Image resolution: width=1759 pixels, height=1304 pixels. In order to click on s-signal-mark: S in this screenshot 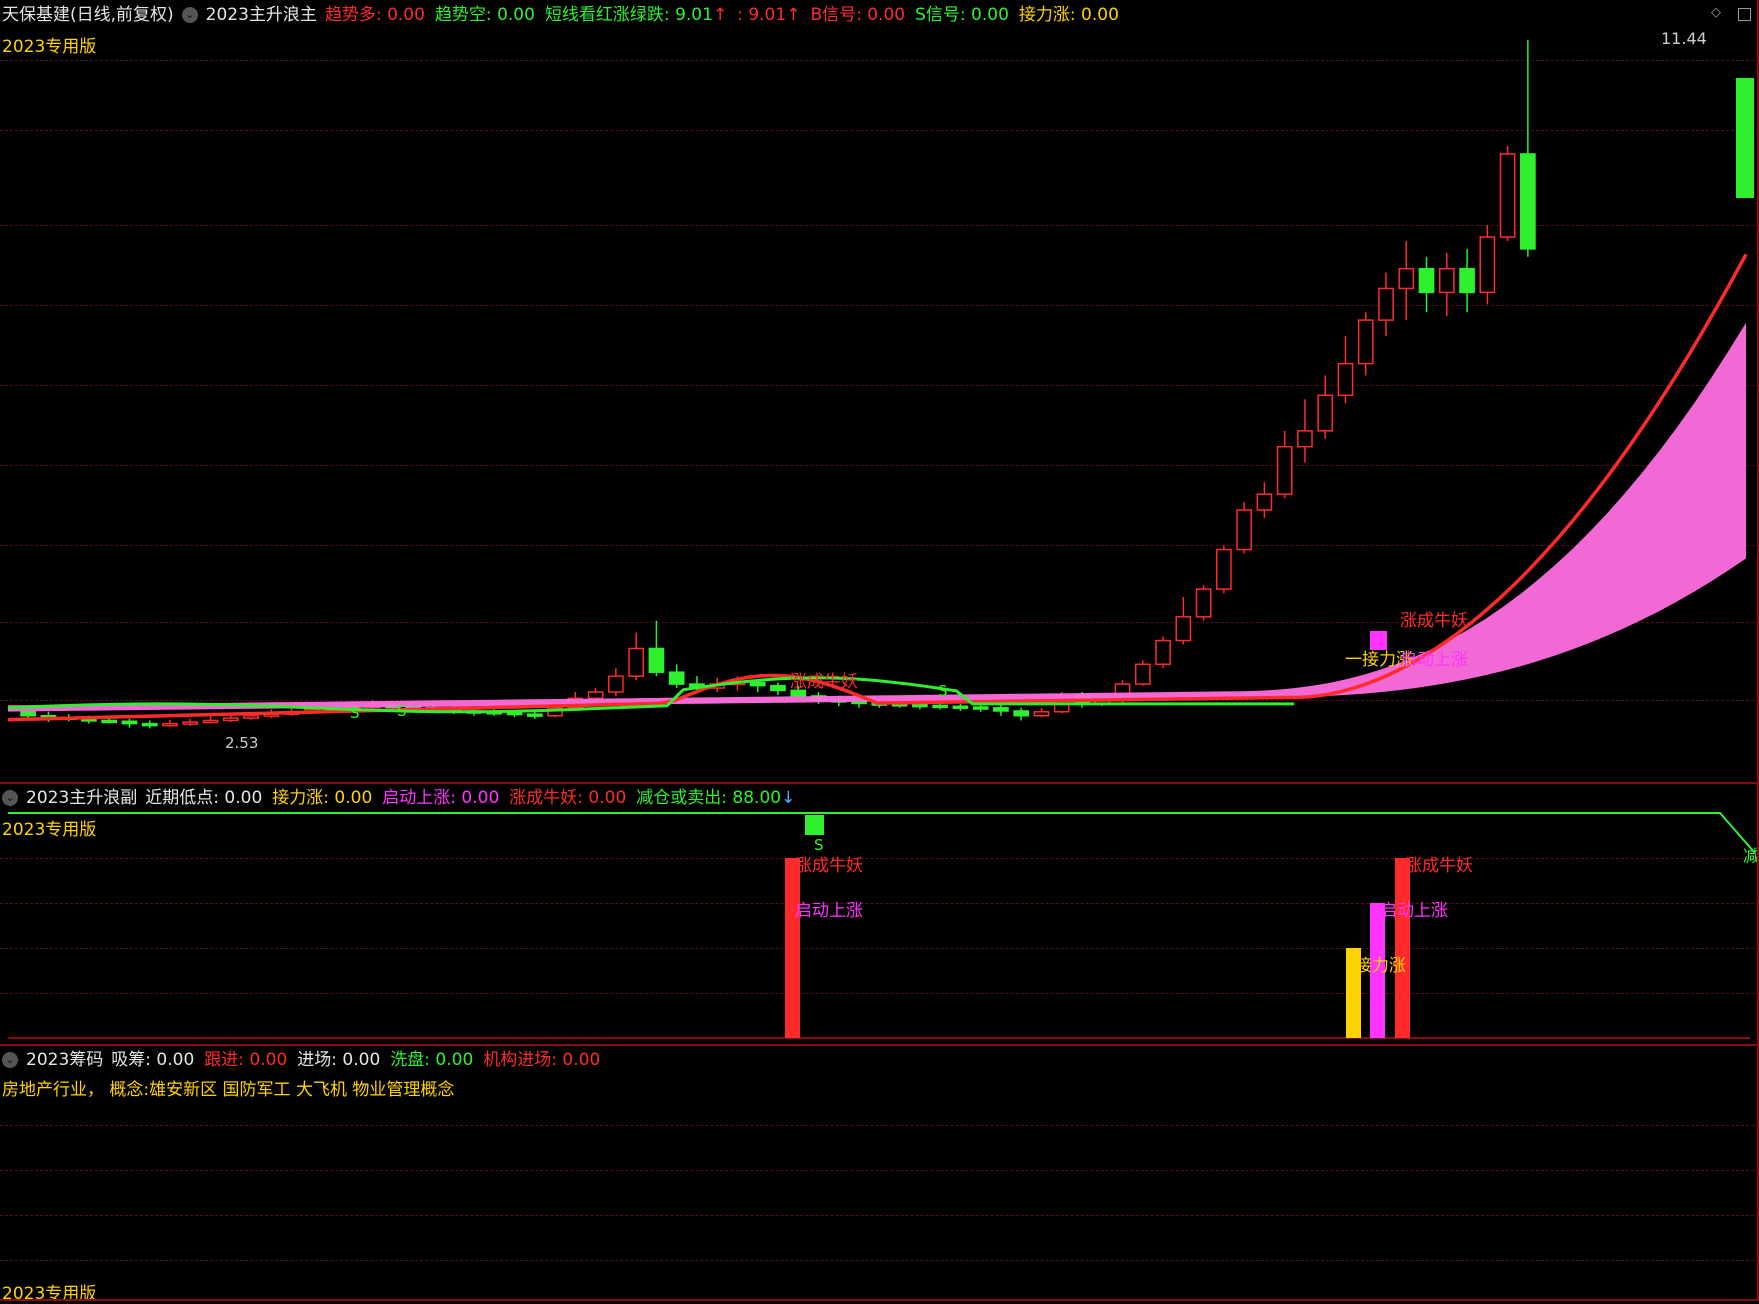, I will do `click(355, 713)`.